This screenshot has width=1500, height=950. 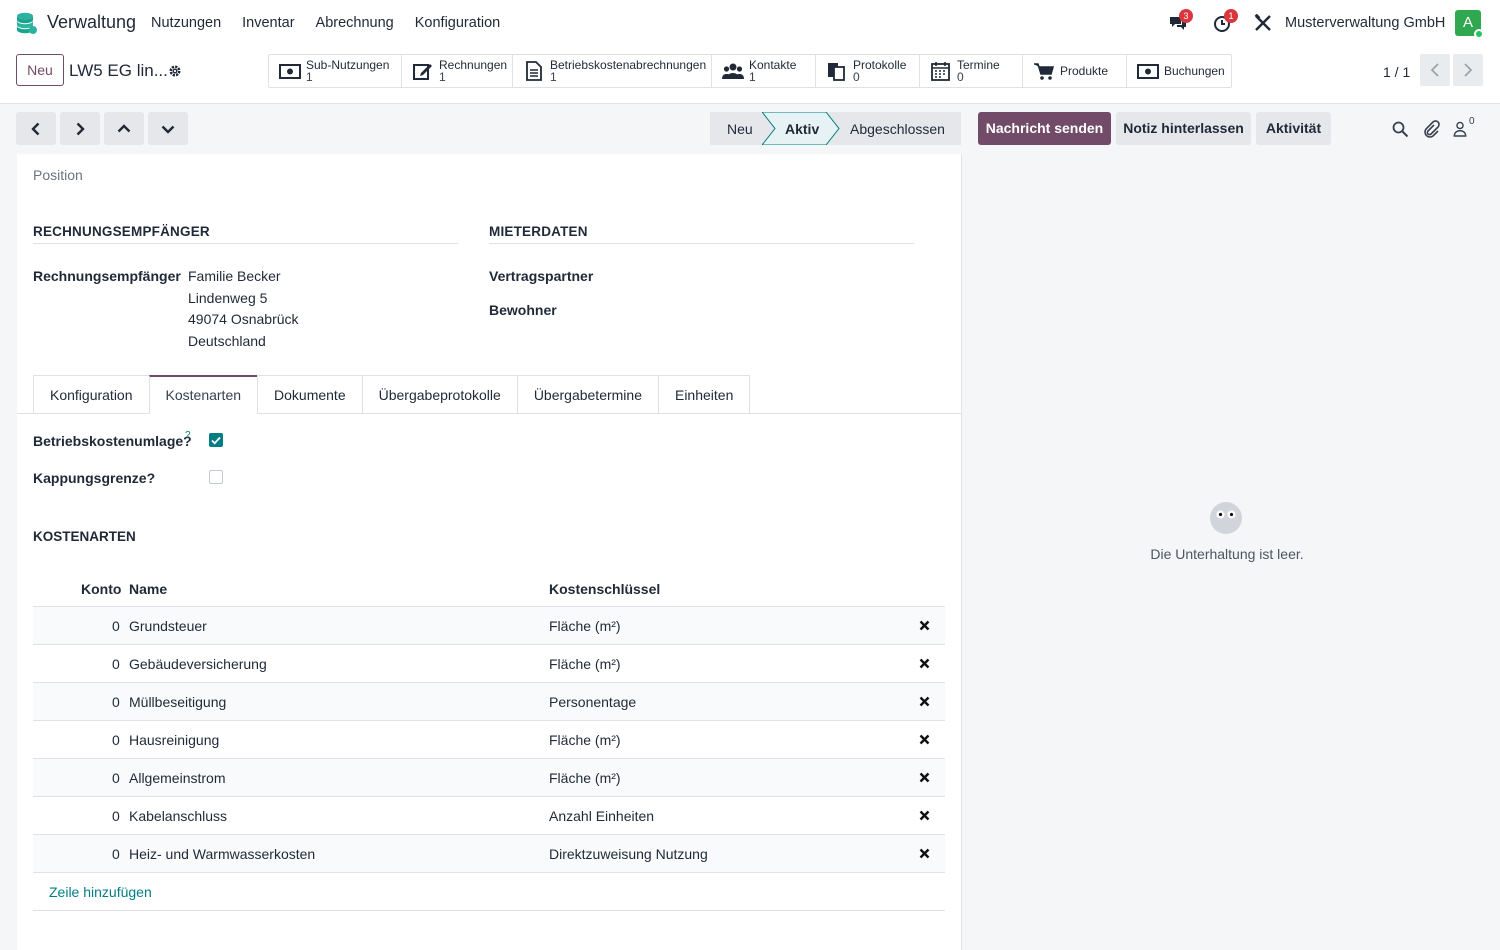 What do you see at coordinates (773, 65) in the screenshot?
I see `smart-button-label: Kontakte` at bounding box center [773, 65].